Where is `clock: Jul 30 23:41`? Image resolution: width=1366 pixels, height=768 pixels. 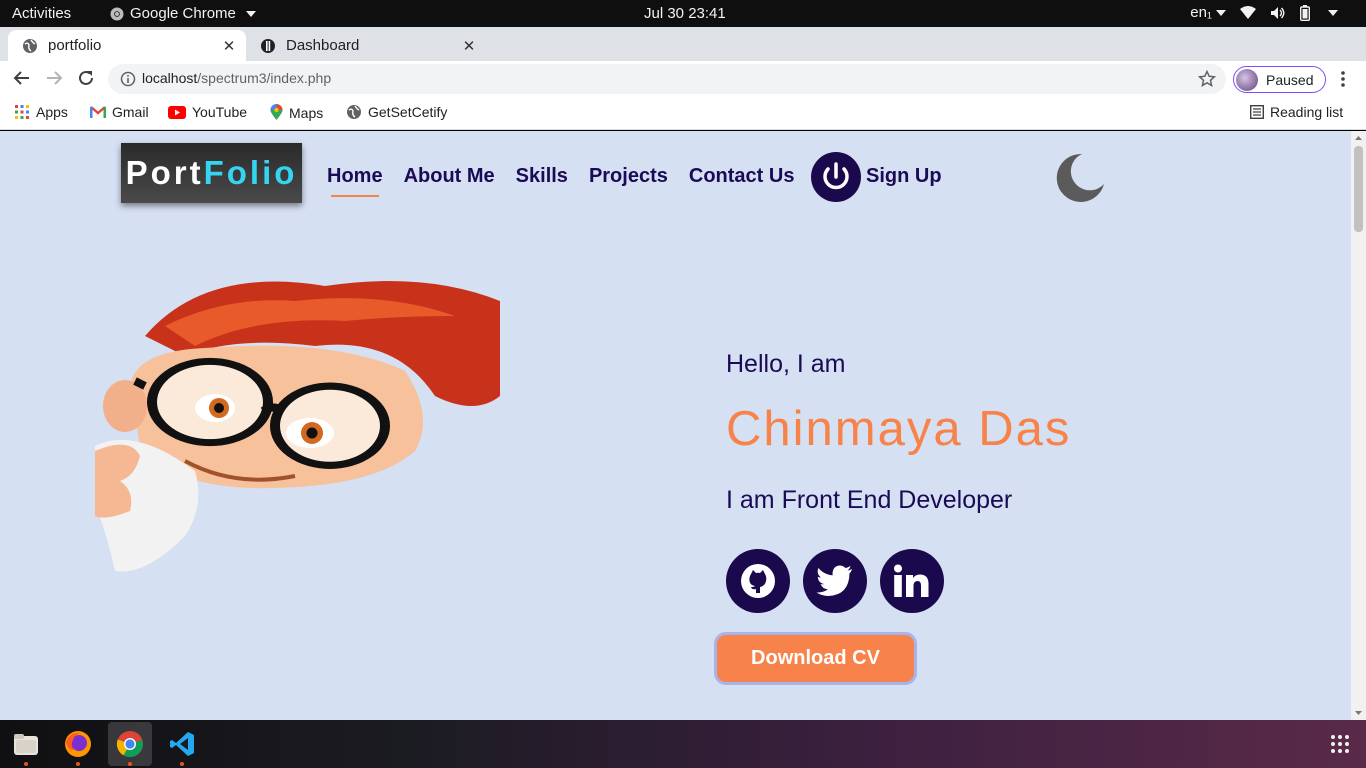
clock: Jul 30 23:41 is located at coordinates (685, 13).